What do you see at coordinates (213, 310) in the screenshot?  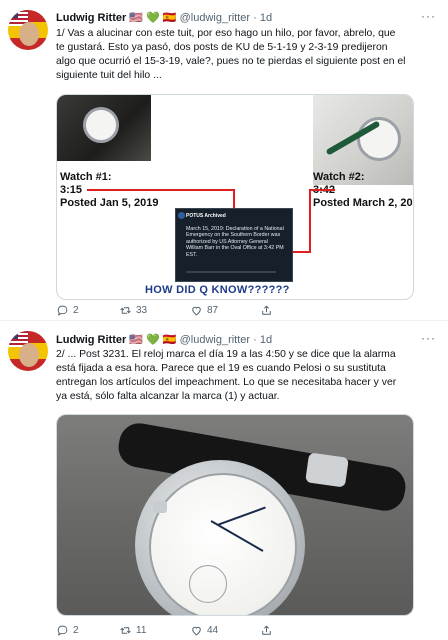 I see `like-count: 87` at bounding box center [213, 310].